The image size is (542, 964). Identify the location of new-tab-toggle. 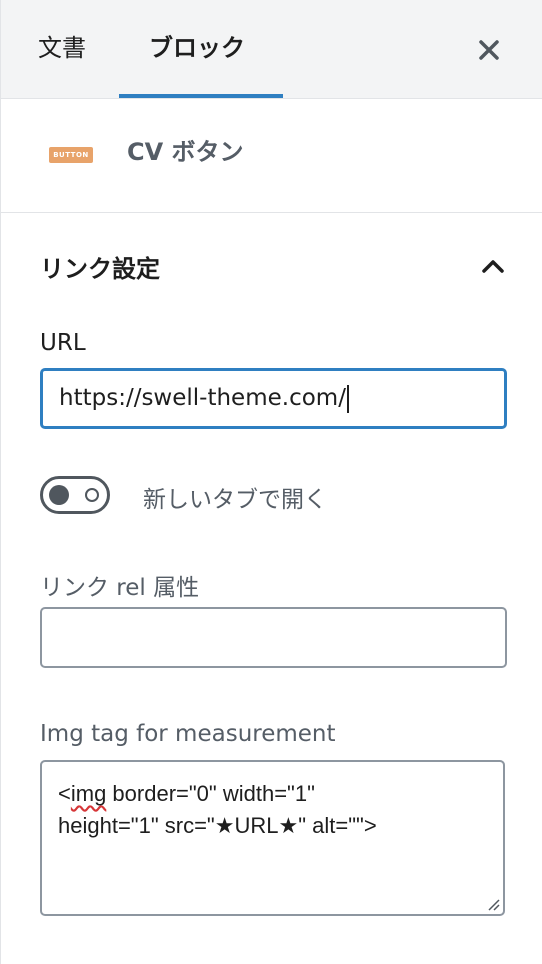
(75, 495).